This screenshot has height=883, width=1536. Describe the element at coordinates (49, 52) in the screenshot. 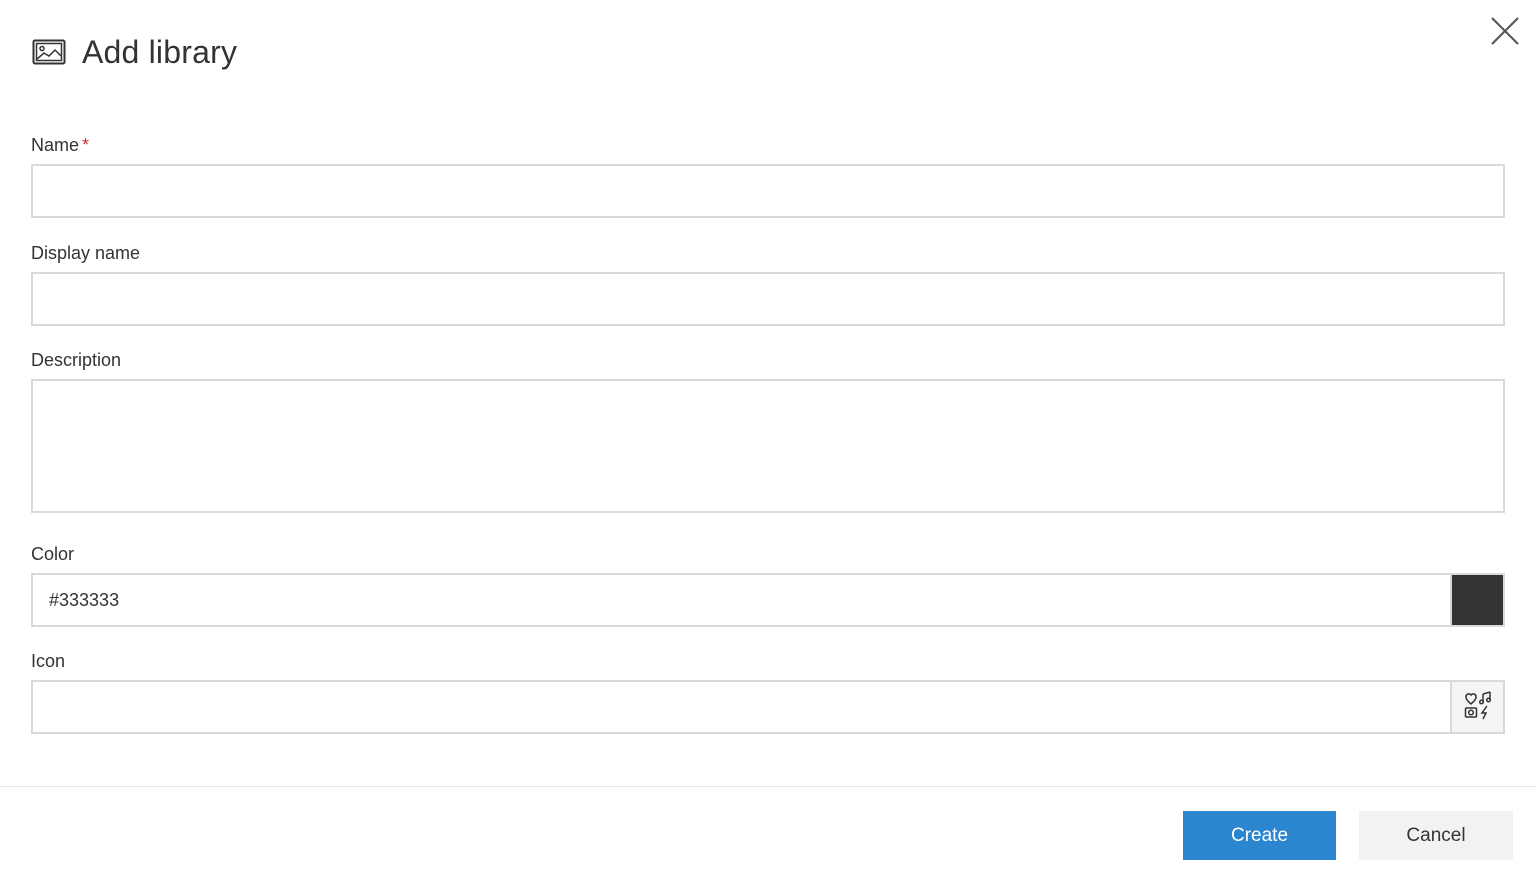

I see `image-icon` at that location.